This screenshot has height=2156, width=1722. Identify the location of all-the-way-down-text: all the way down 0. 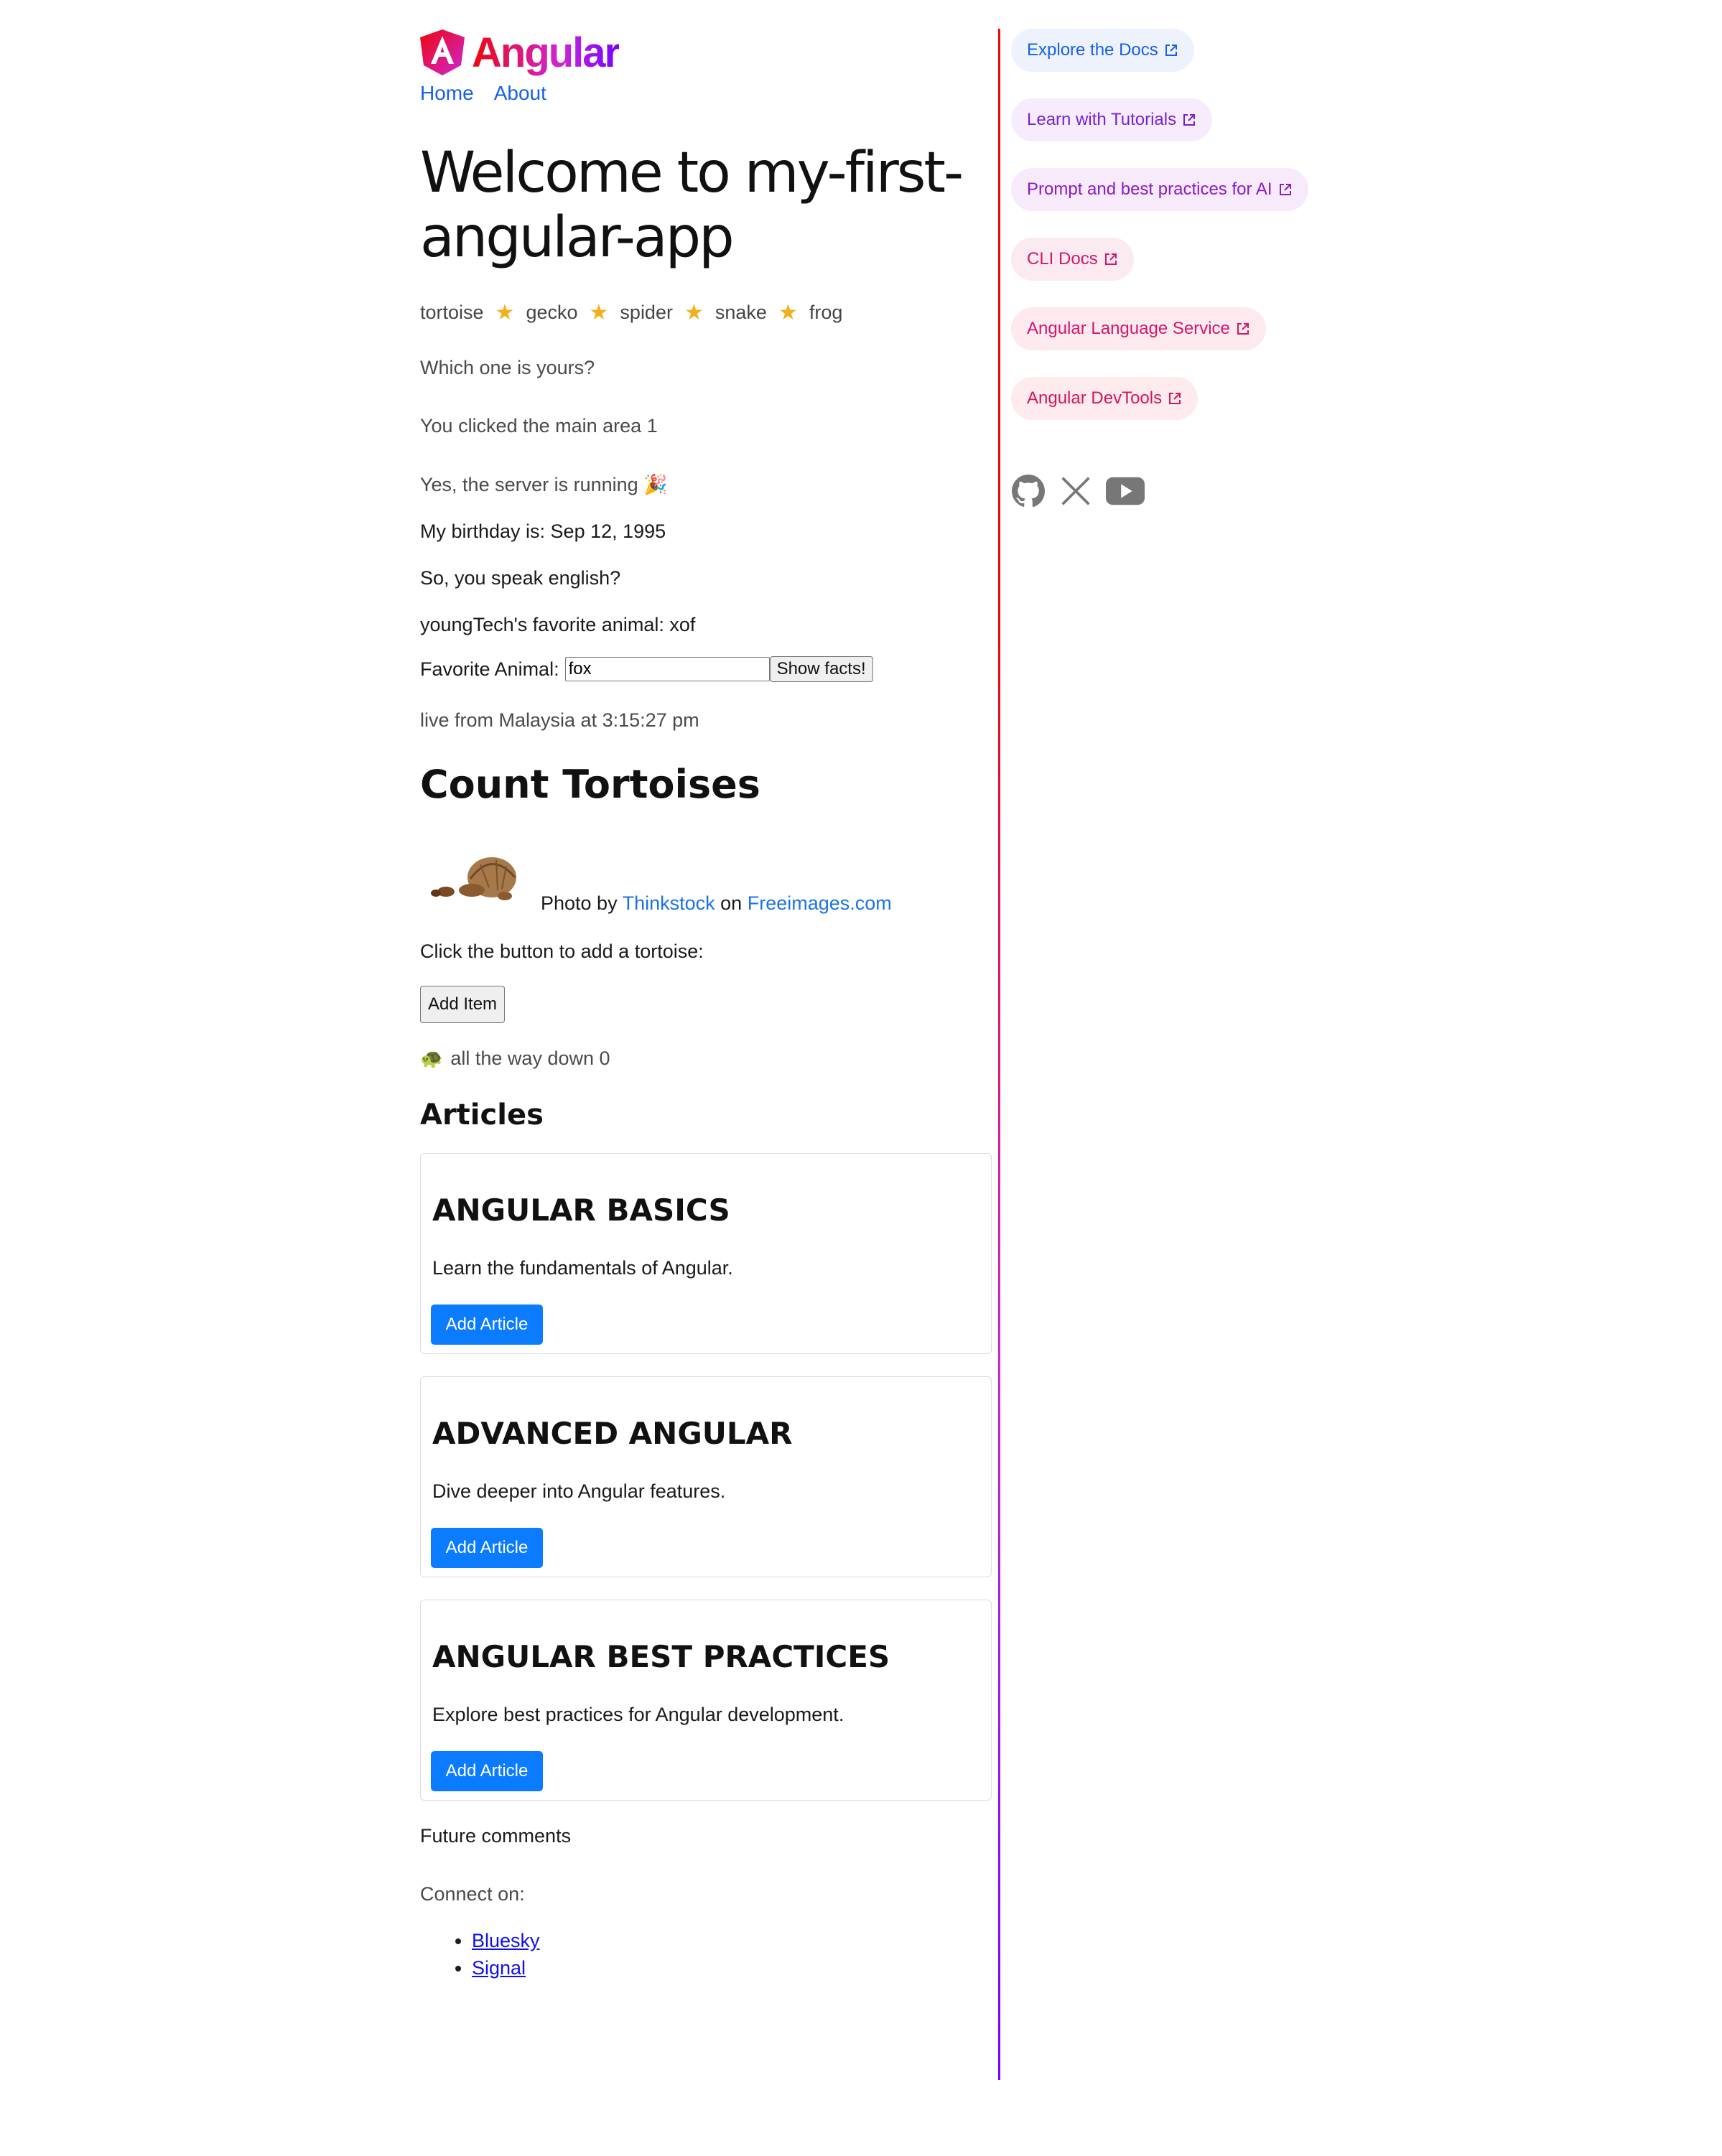
(530, 1058).